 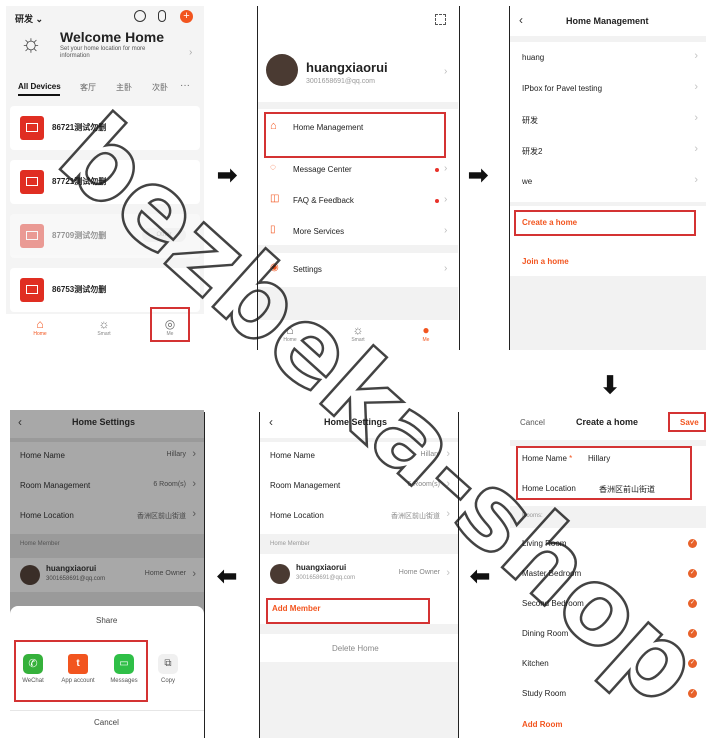 What do you see at coordinates (160, 87) in the screenshot?
I see `tab-second-bedroom: 次卧` at bounding box center [160, 87].